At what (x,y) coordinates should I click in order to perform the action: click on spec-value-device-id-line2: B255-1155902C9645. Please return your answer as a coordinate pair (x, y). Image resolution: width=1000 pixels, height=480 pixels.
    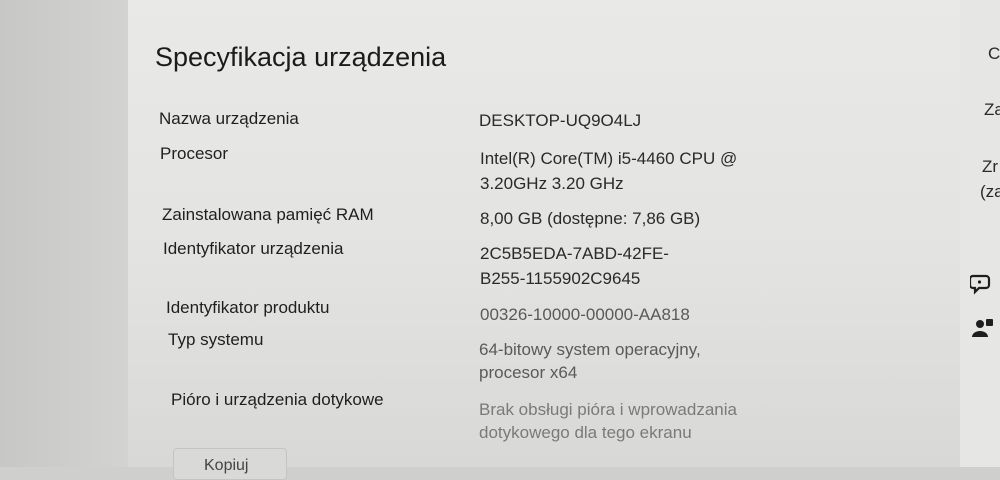
    Looking at the image, I should click on (560, 278).